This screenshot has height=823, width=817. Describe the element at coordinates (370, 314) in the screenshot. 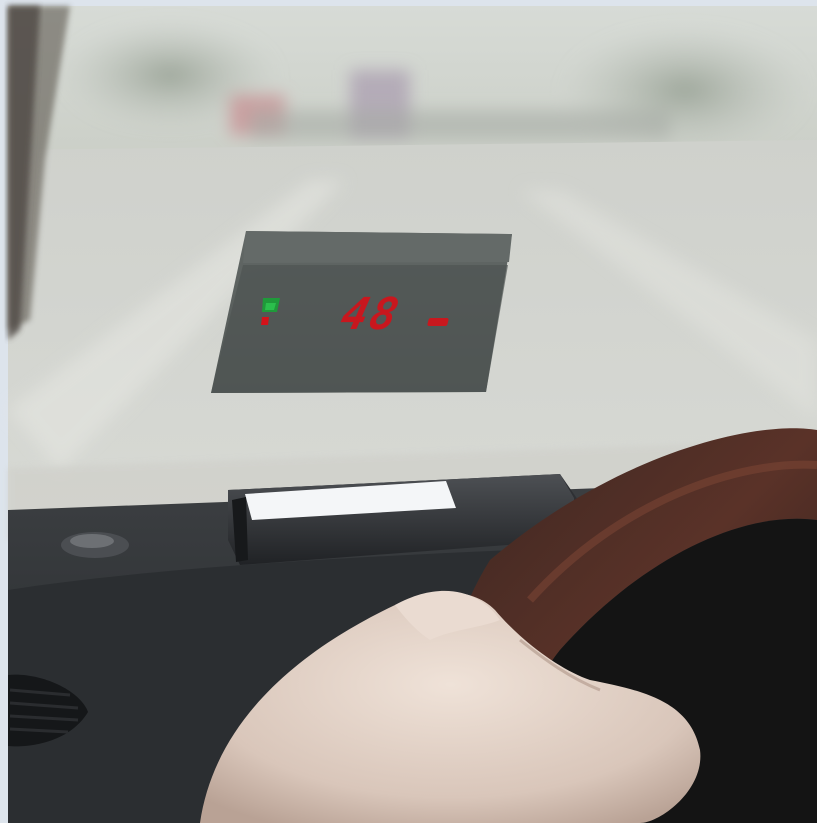

I see `speed-readout: 48` at that location.